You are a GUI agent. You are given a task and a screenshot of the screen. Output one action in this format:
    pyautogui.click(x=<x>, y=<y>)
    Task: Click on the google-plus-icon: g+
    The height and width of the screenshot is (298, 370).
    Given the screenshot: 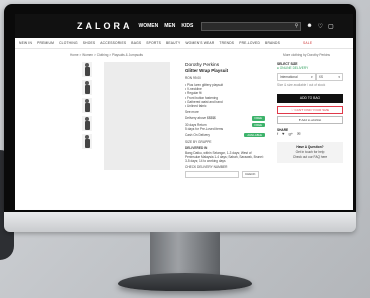 What is the action you would take?
    pyautogui.click(x=291, y=133)
    